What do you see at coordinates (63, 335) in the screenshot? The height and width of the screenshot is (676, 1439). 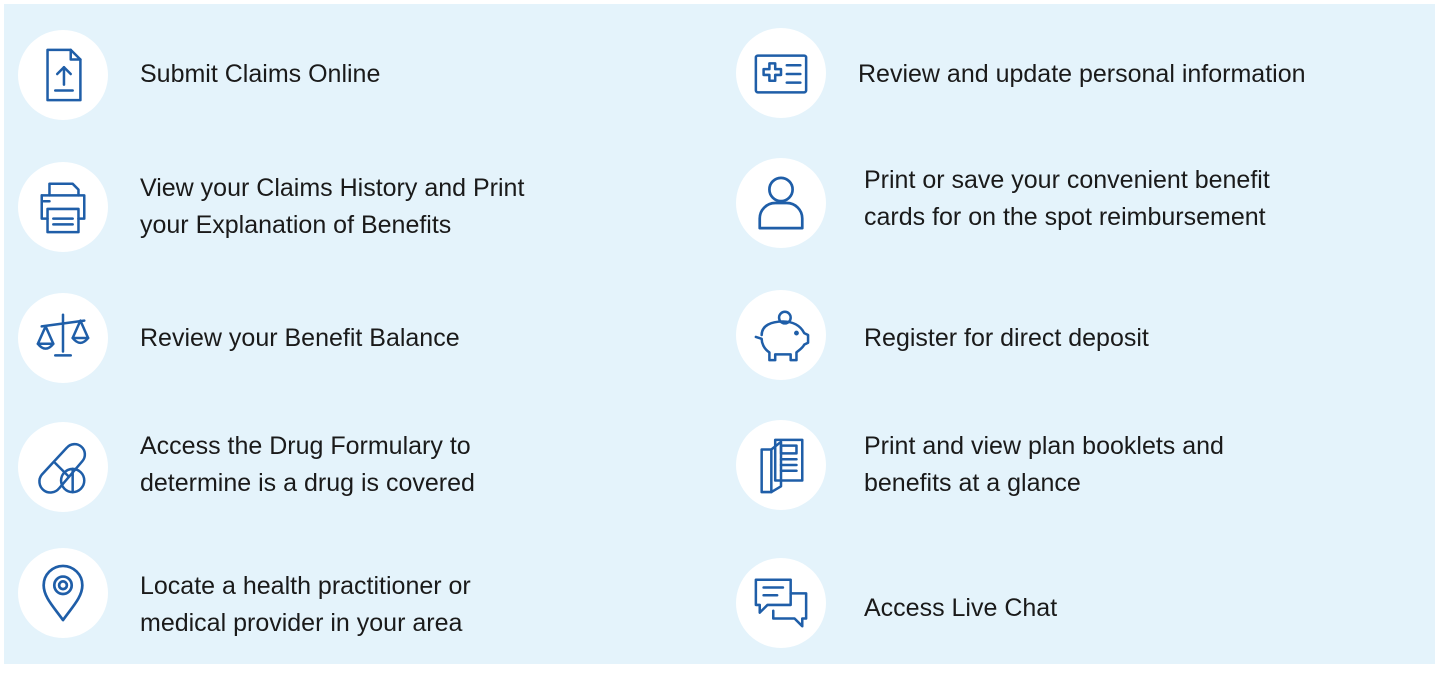 I see `balance-scale-icon` at bounding box center [63, 335].